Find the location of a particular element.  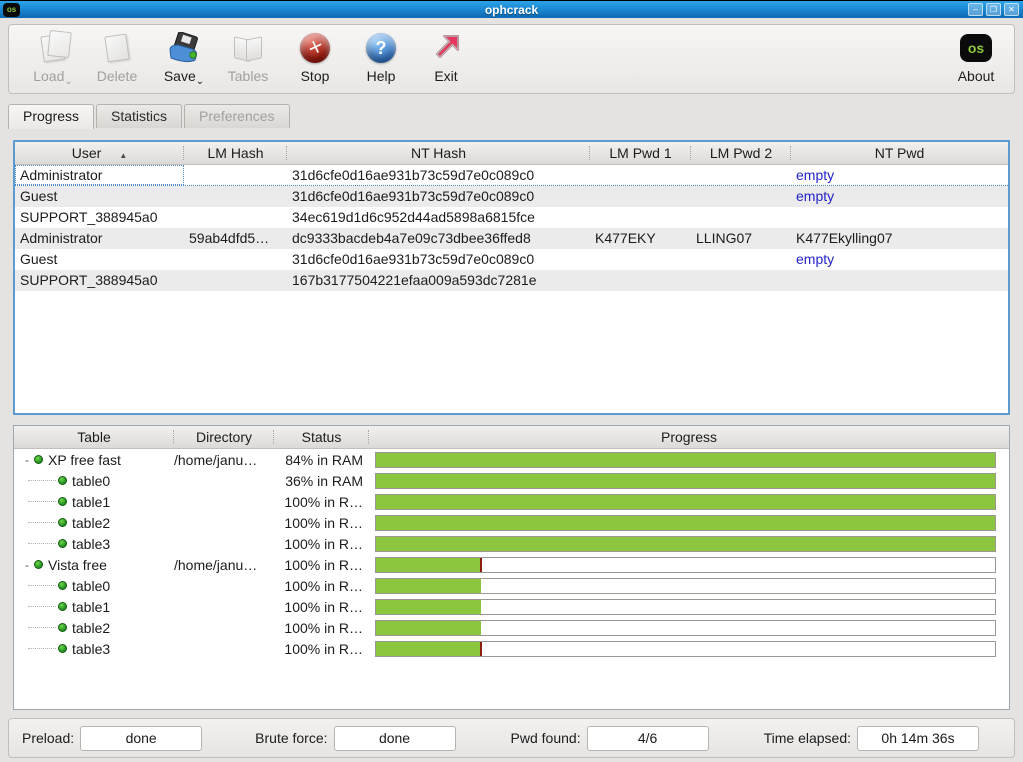

tab-statistics: Statistics is located at coordinates (139, 116).